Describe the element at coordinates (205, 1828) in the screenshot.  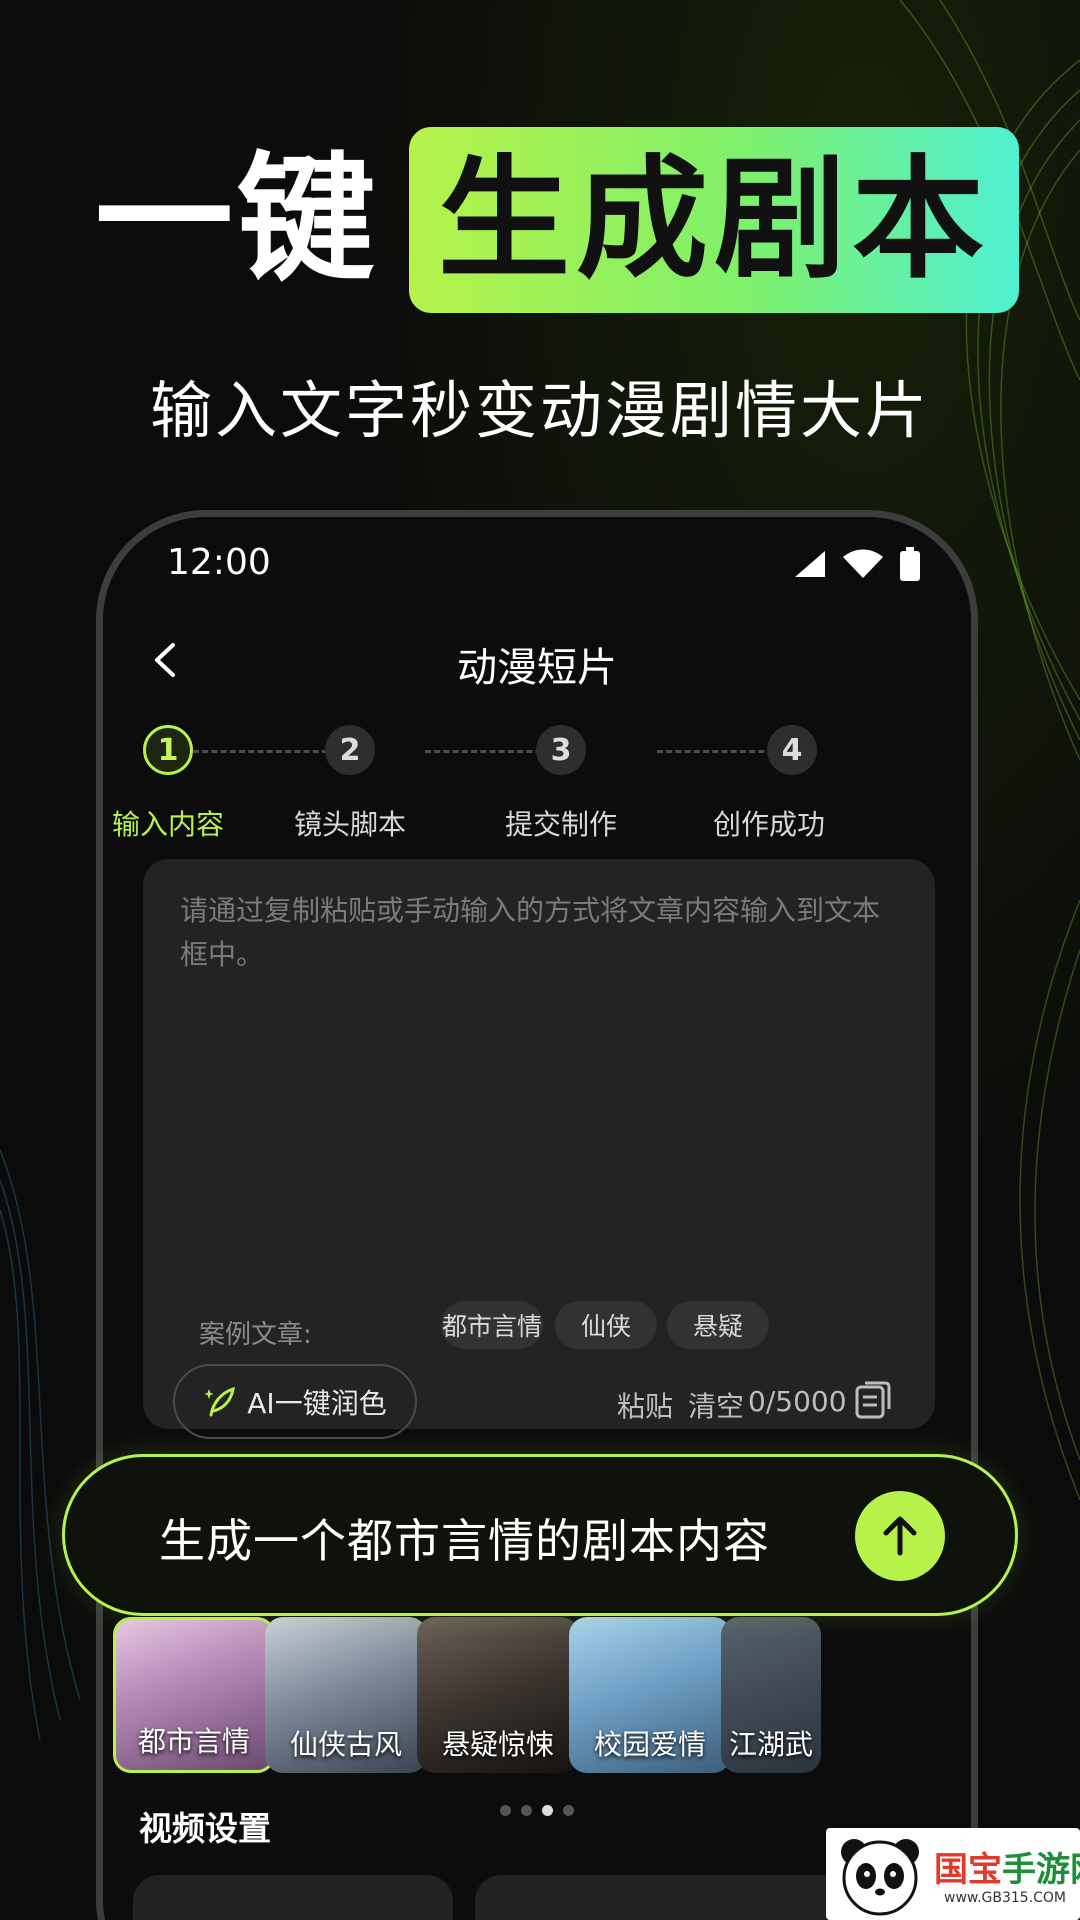
I see `video-settings-title: 视频设置` at that location.